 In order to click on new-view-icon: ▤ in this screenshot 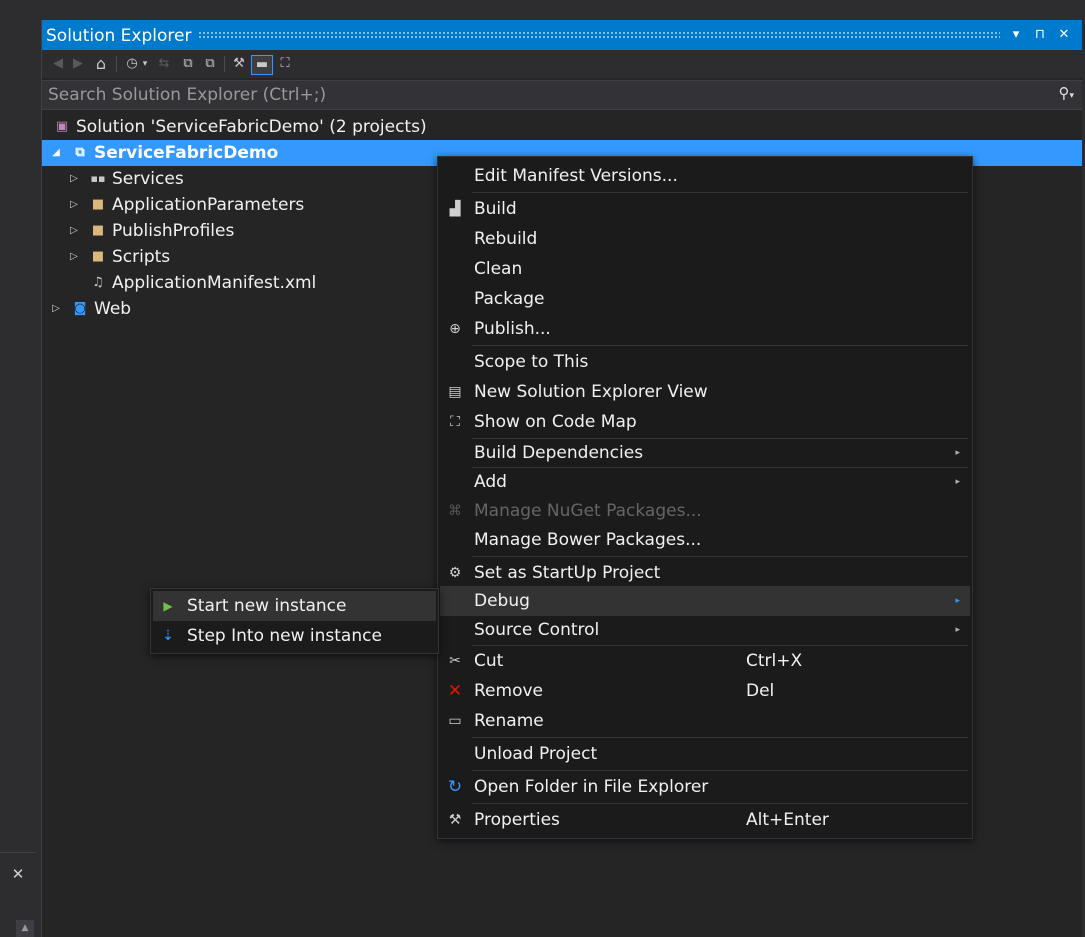, I will do `click(455, 392)`.